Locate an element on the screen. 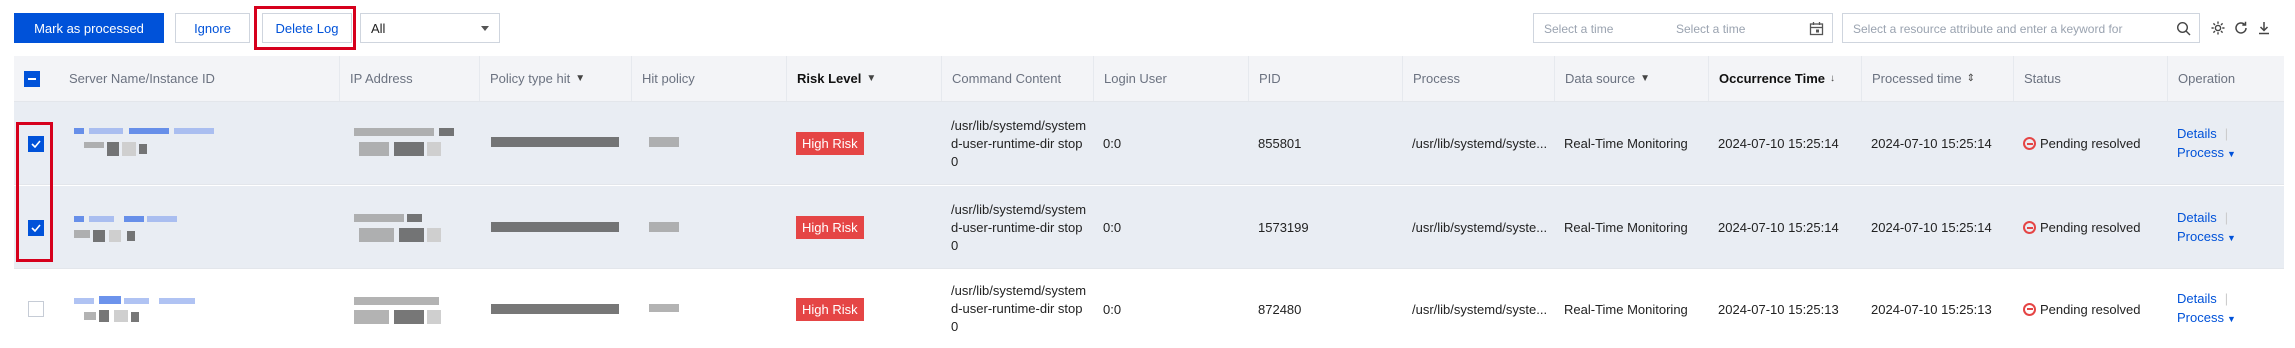 Image resolution: width=2295 pixels, height=348 pixels. ignore-button: Ignore is located at coordinates (212, 28).